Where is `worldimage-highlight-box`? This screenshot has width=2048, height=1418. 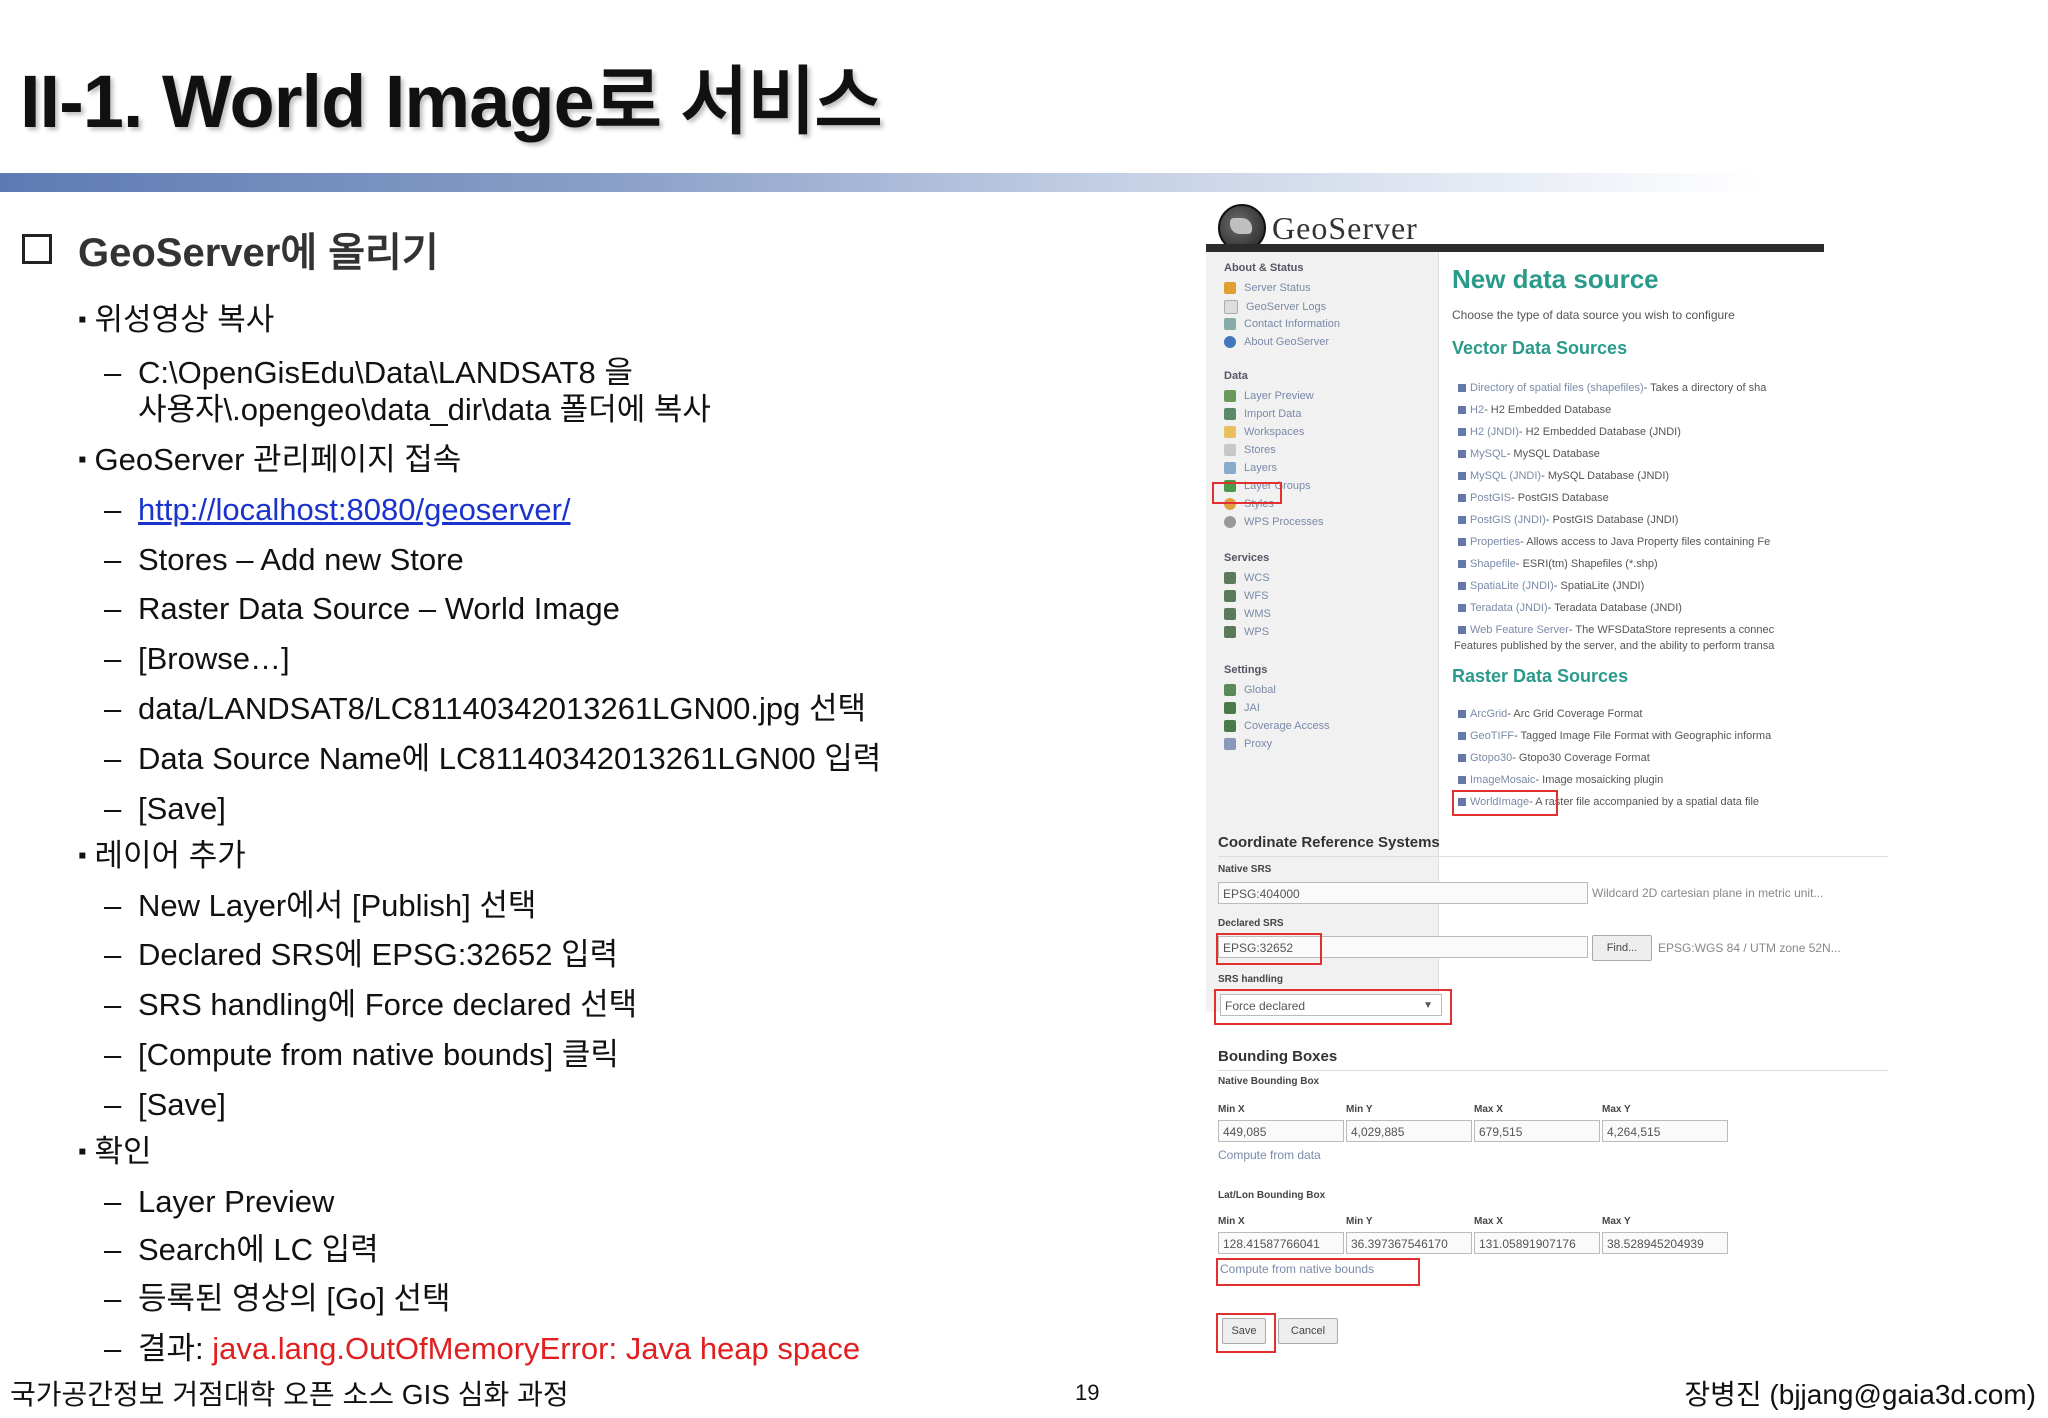 worldimage-highlight-box is located at coordinates (1505, 803).